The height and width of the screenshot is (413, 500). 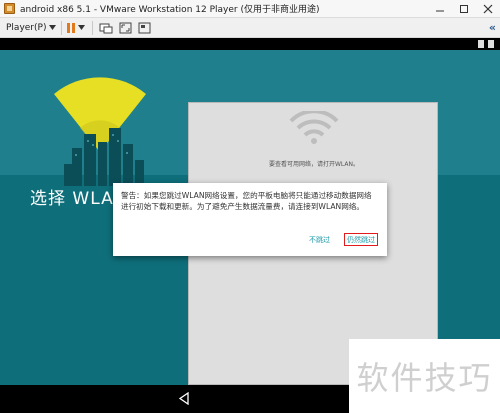 What do you see at coordinates (492, 27) in the screenshot?
I see `double-chevron-icon: «` at bounding box center [492, 27].